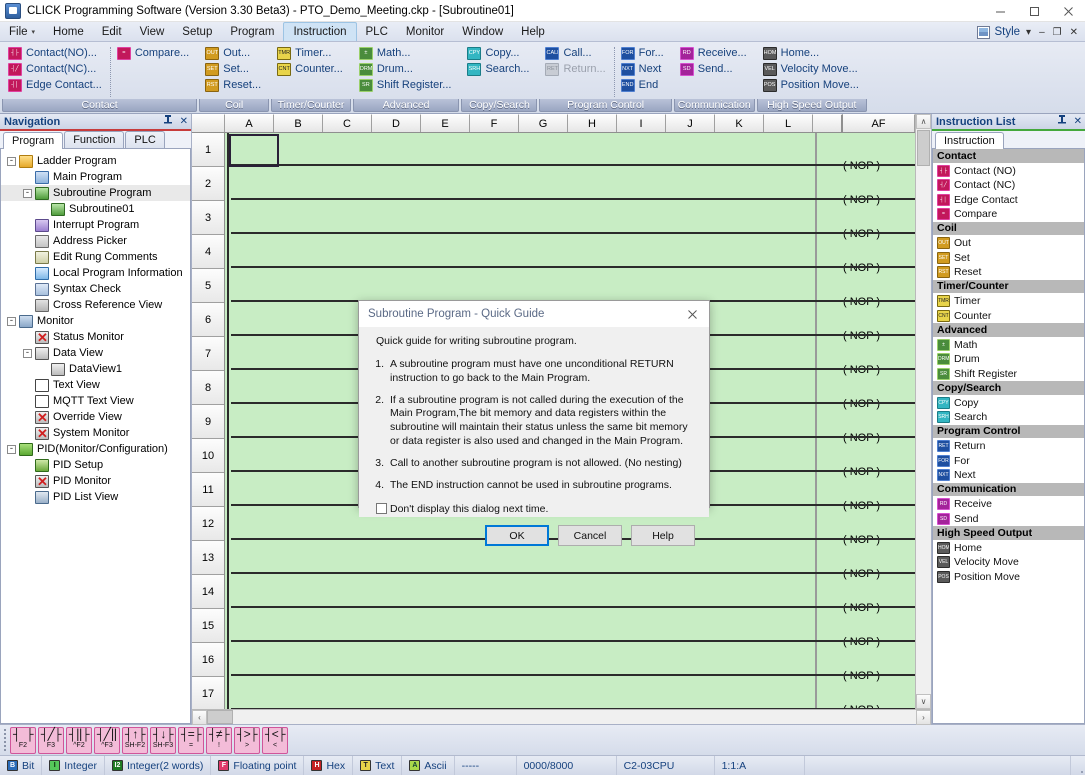 This screenshot has height=775, width=1085. Describe the element at coordinates (95, 177) in the screenshot. I see `tree-item-main-program: Main Program` at that location.